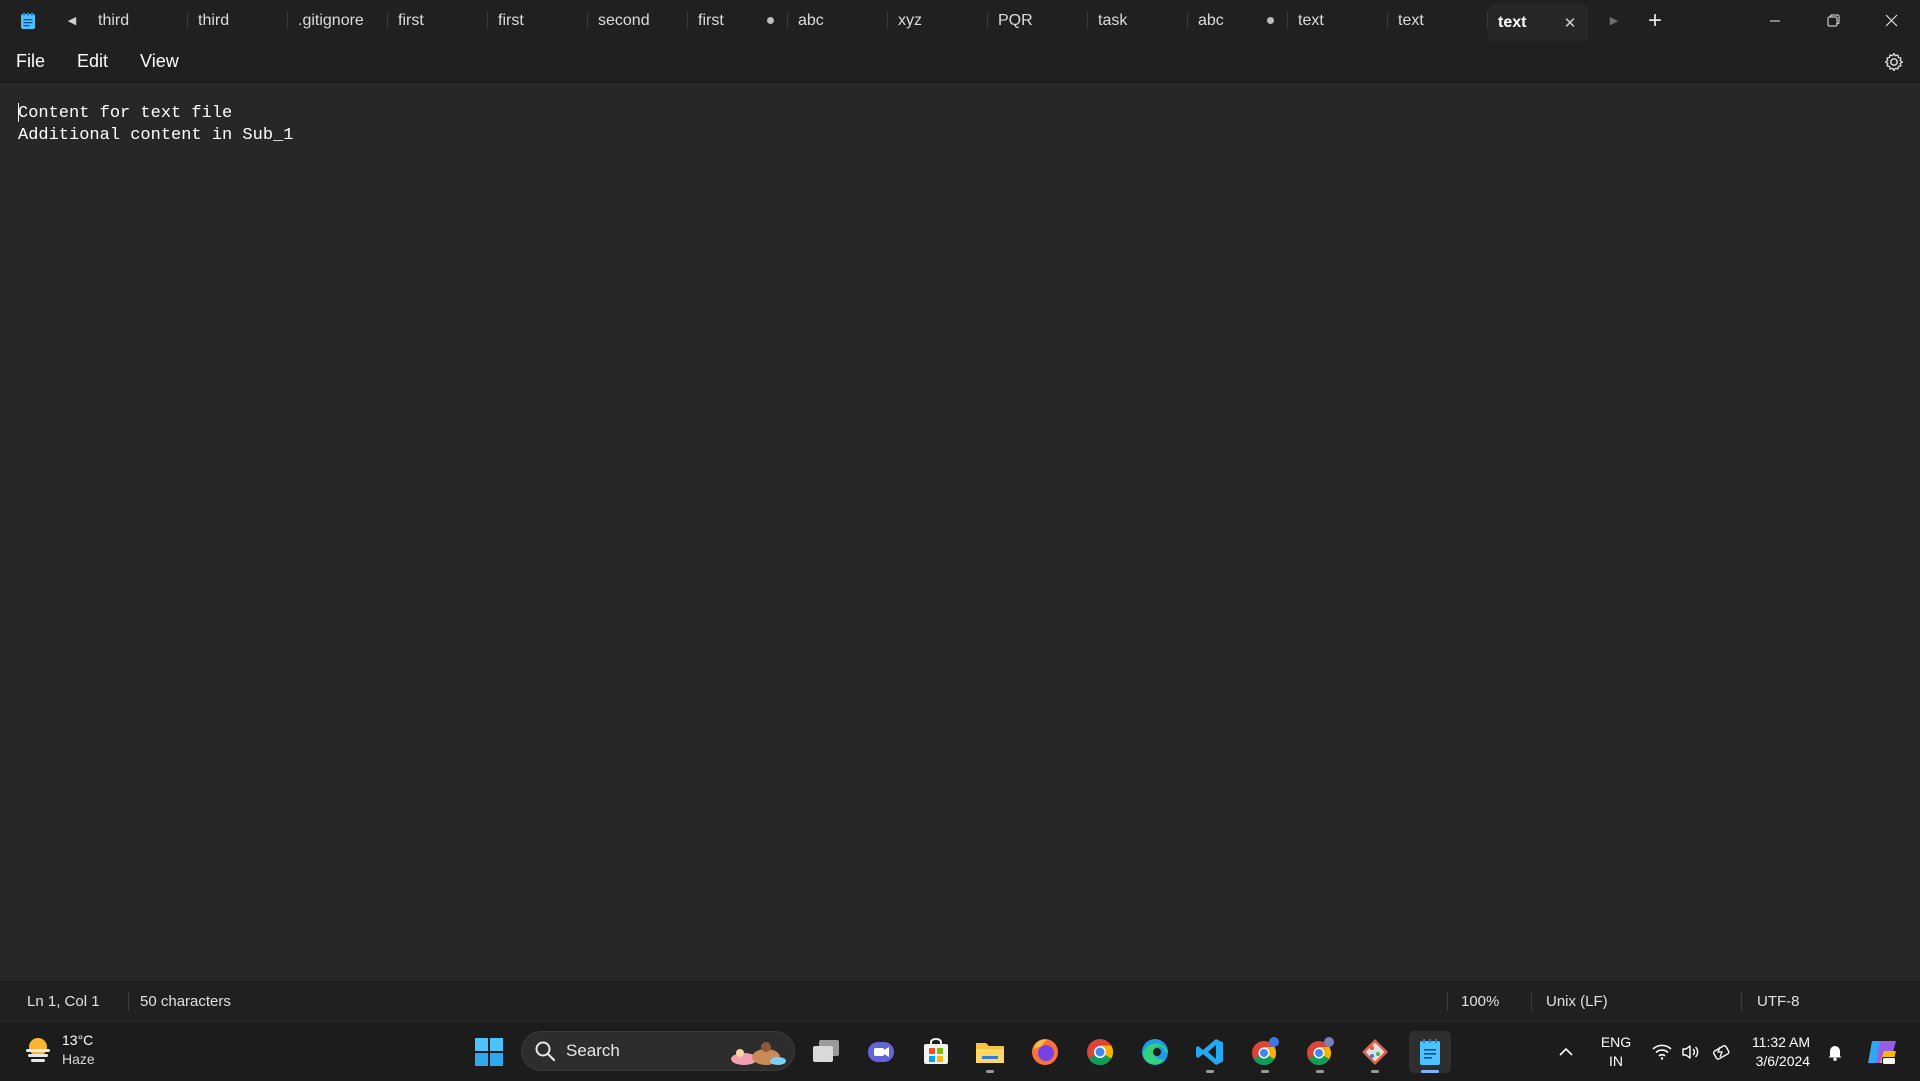 Image resolution: width=1920 pixels, height=1081 pixels. I want to click on taskbar-search-box: Search, so click(658, 1051).